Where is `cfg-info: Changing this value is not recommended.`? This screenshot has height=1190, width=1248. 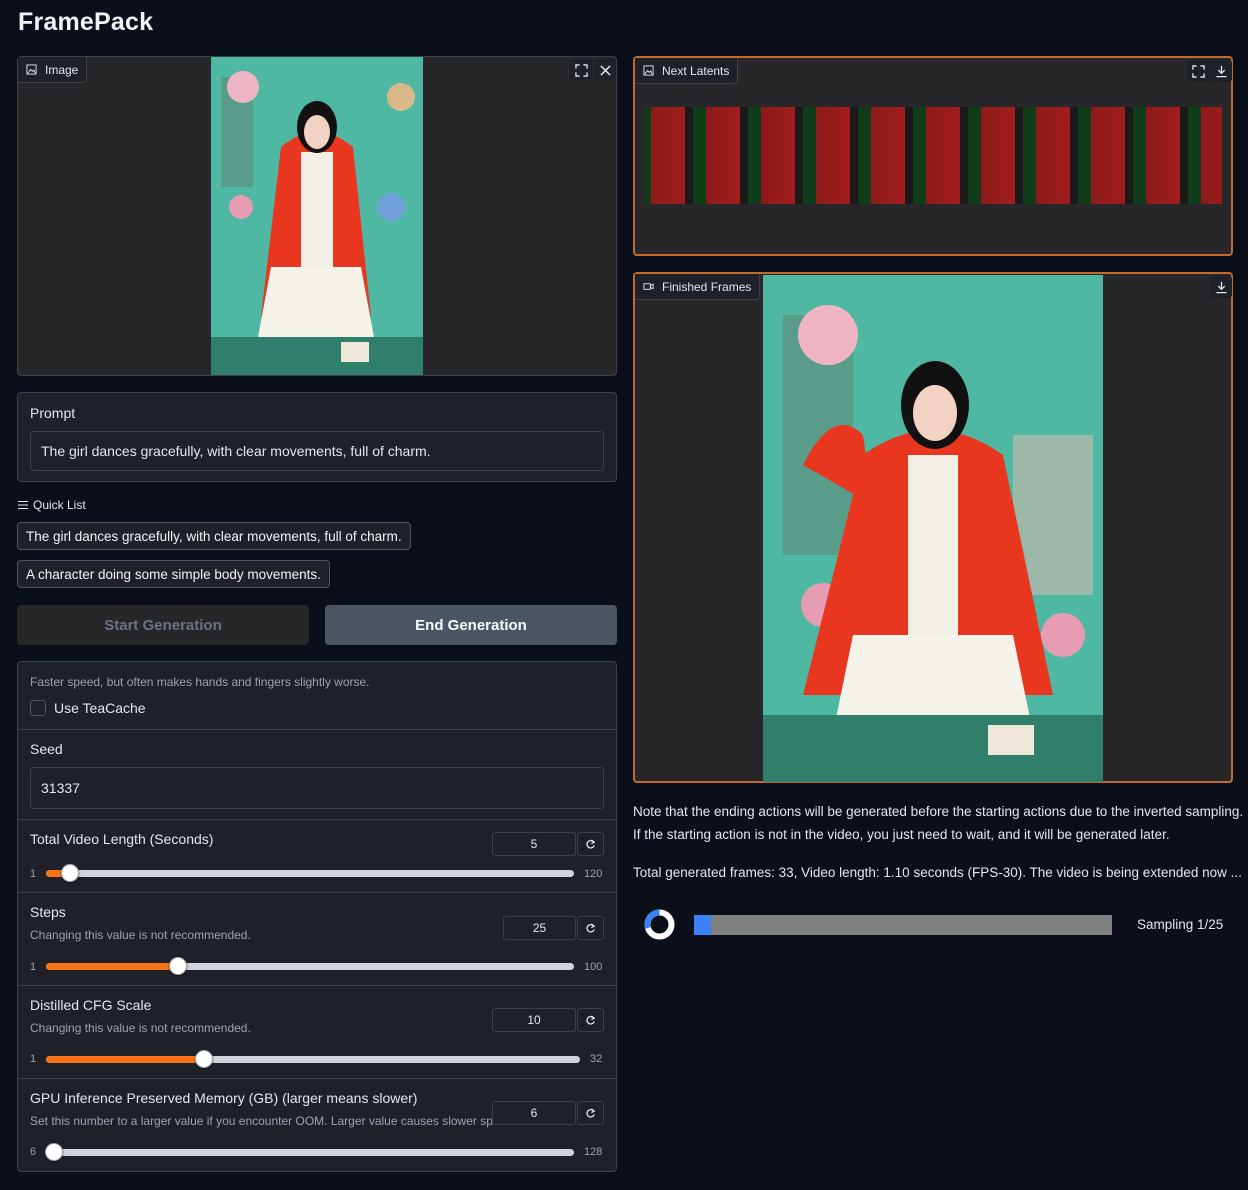 cfg-info: Changing this value is not recommended. is located at coordinates (140, 1028).